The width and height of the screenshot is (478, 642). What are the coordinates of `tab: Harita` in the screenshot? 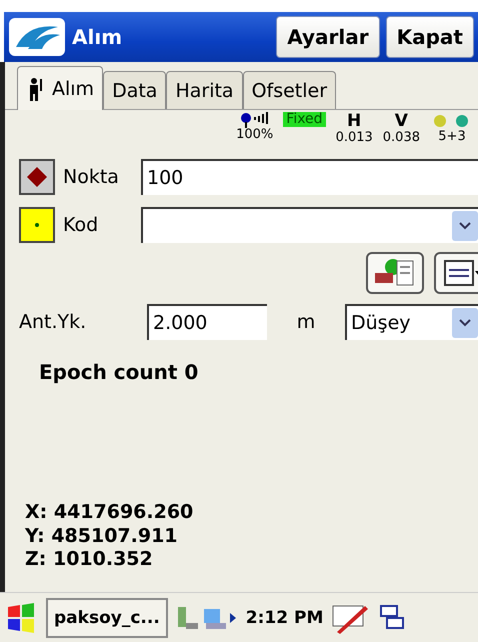 It's located at (204, 90).